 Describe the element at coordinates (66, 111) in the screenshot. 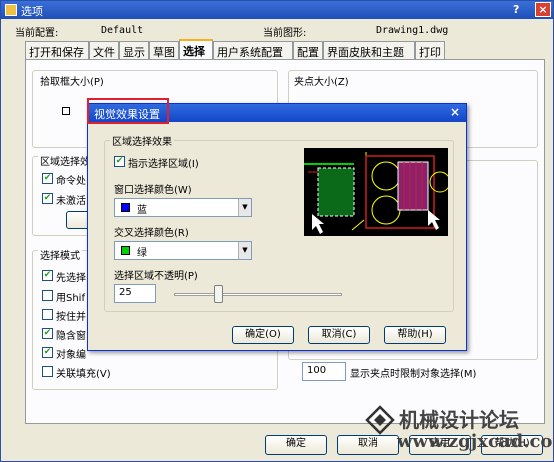

I see `pickbox-preview` at that location.